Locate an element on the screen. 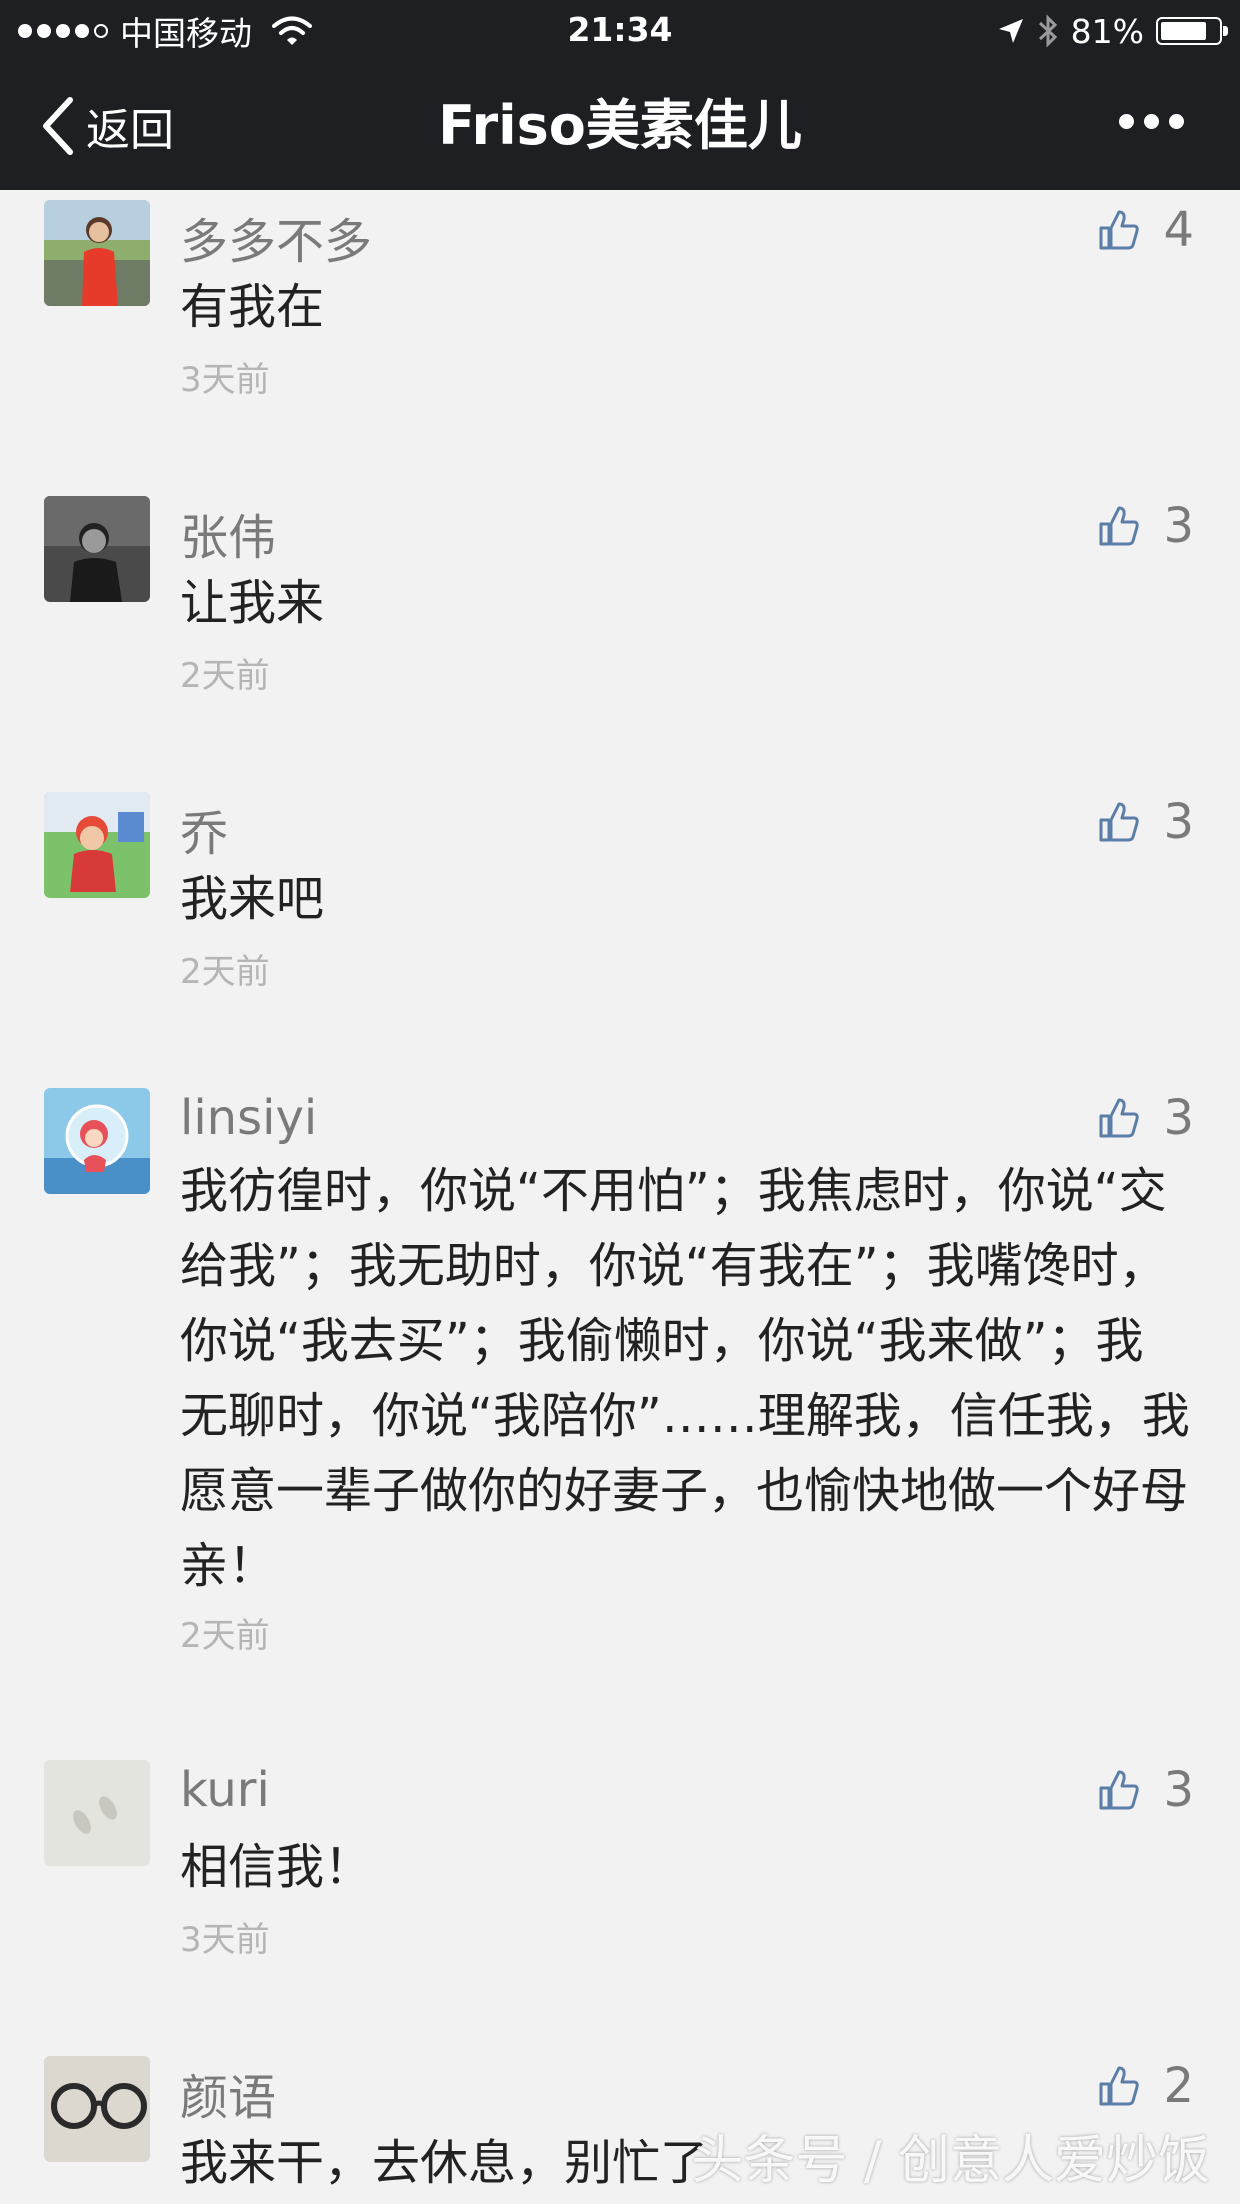 Image resolution: width=1240 pixels, height=2204 pixels. status-bar: 中国移动 21:34 81% is located at coordinates (620, 31).